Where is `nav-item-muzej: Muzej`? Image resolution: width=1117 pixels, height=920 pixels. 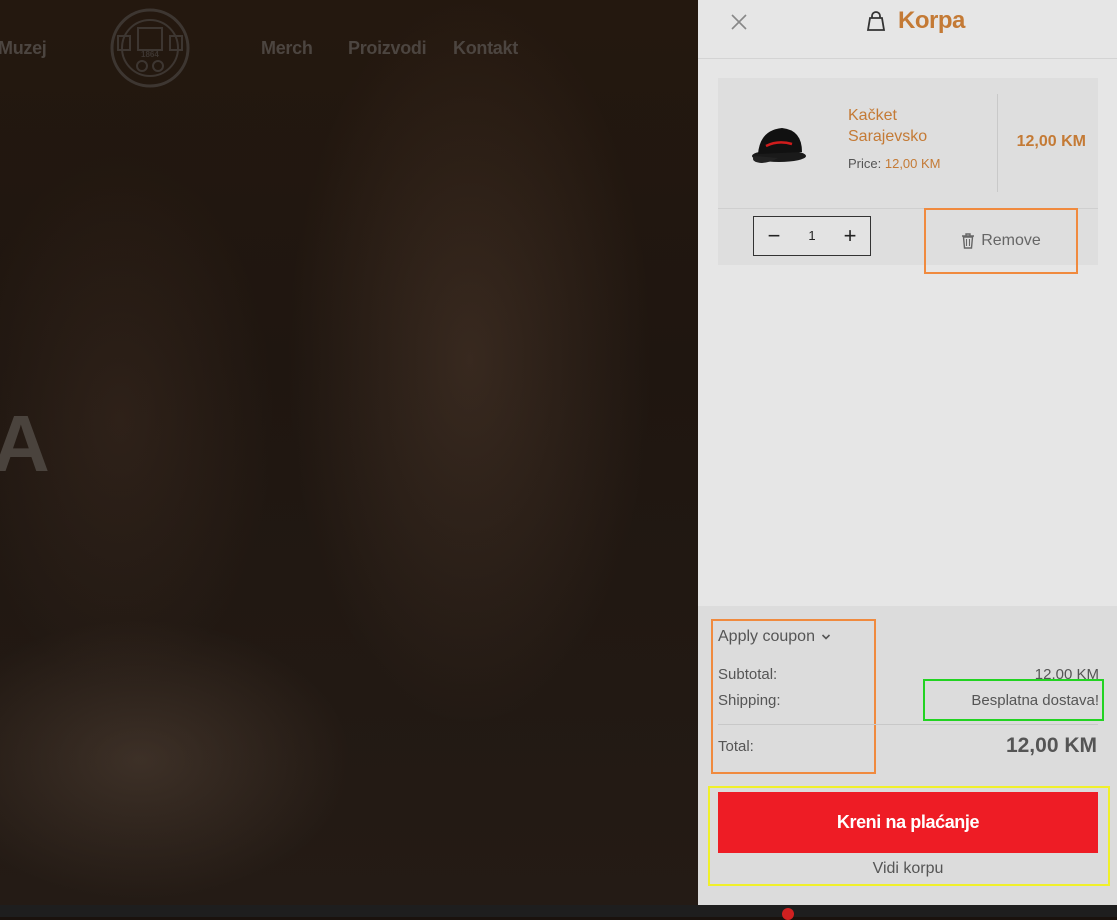
nav-item-muzej: Muzej is located at coordinates (23, 48).